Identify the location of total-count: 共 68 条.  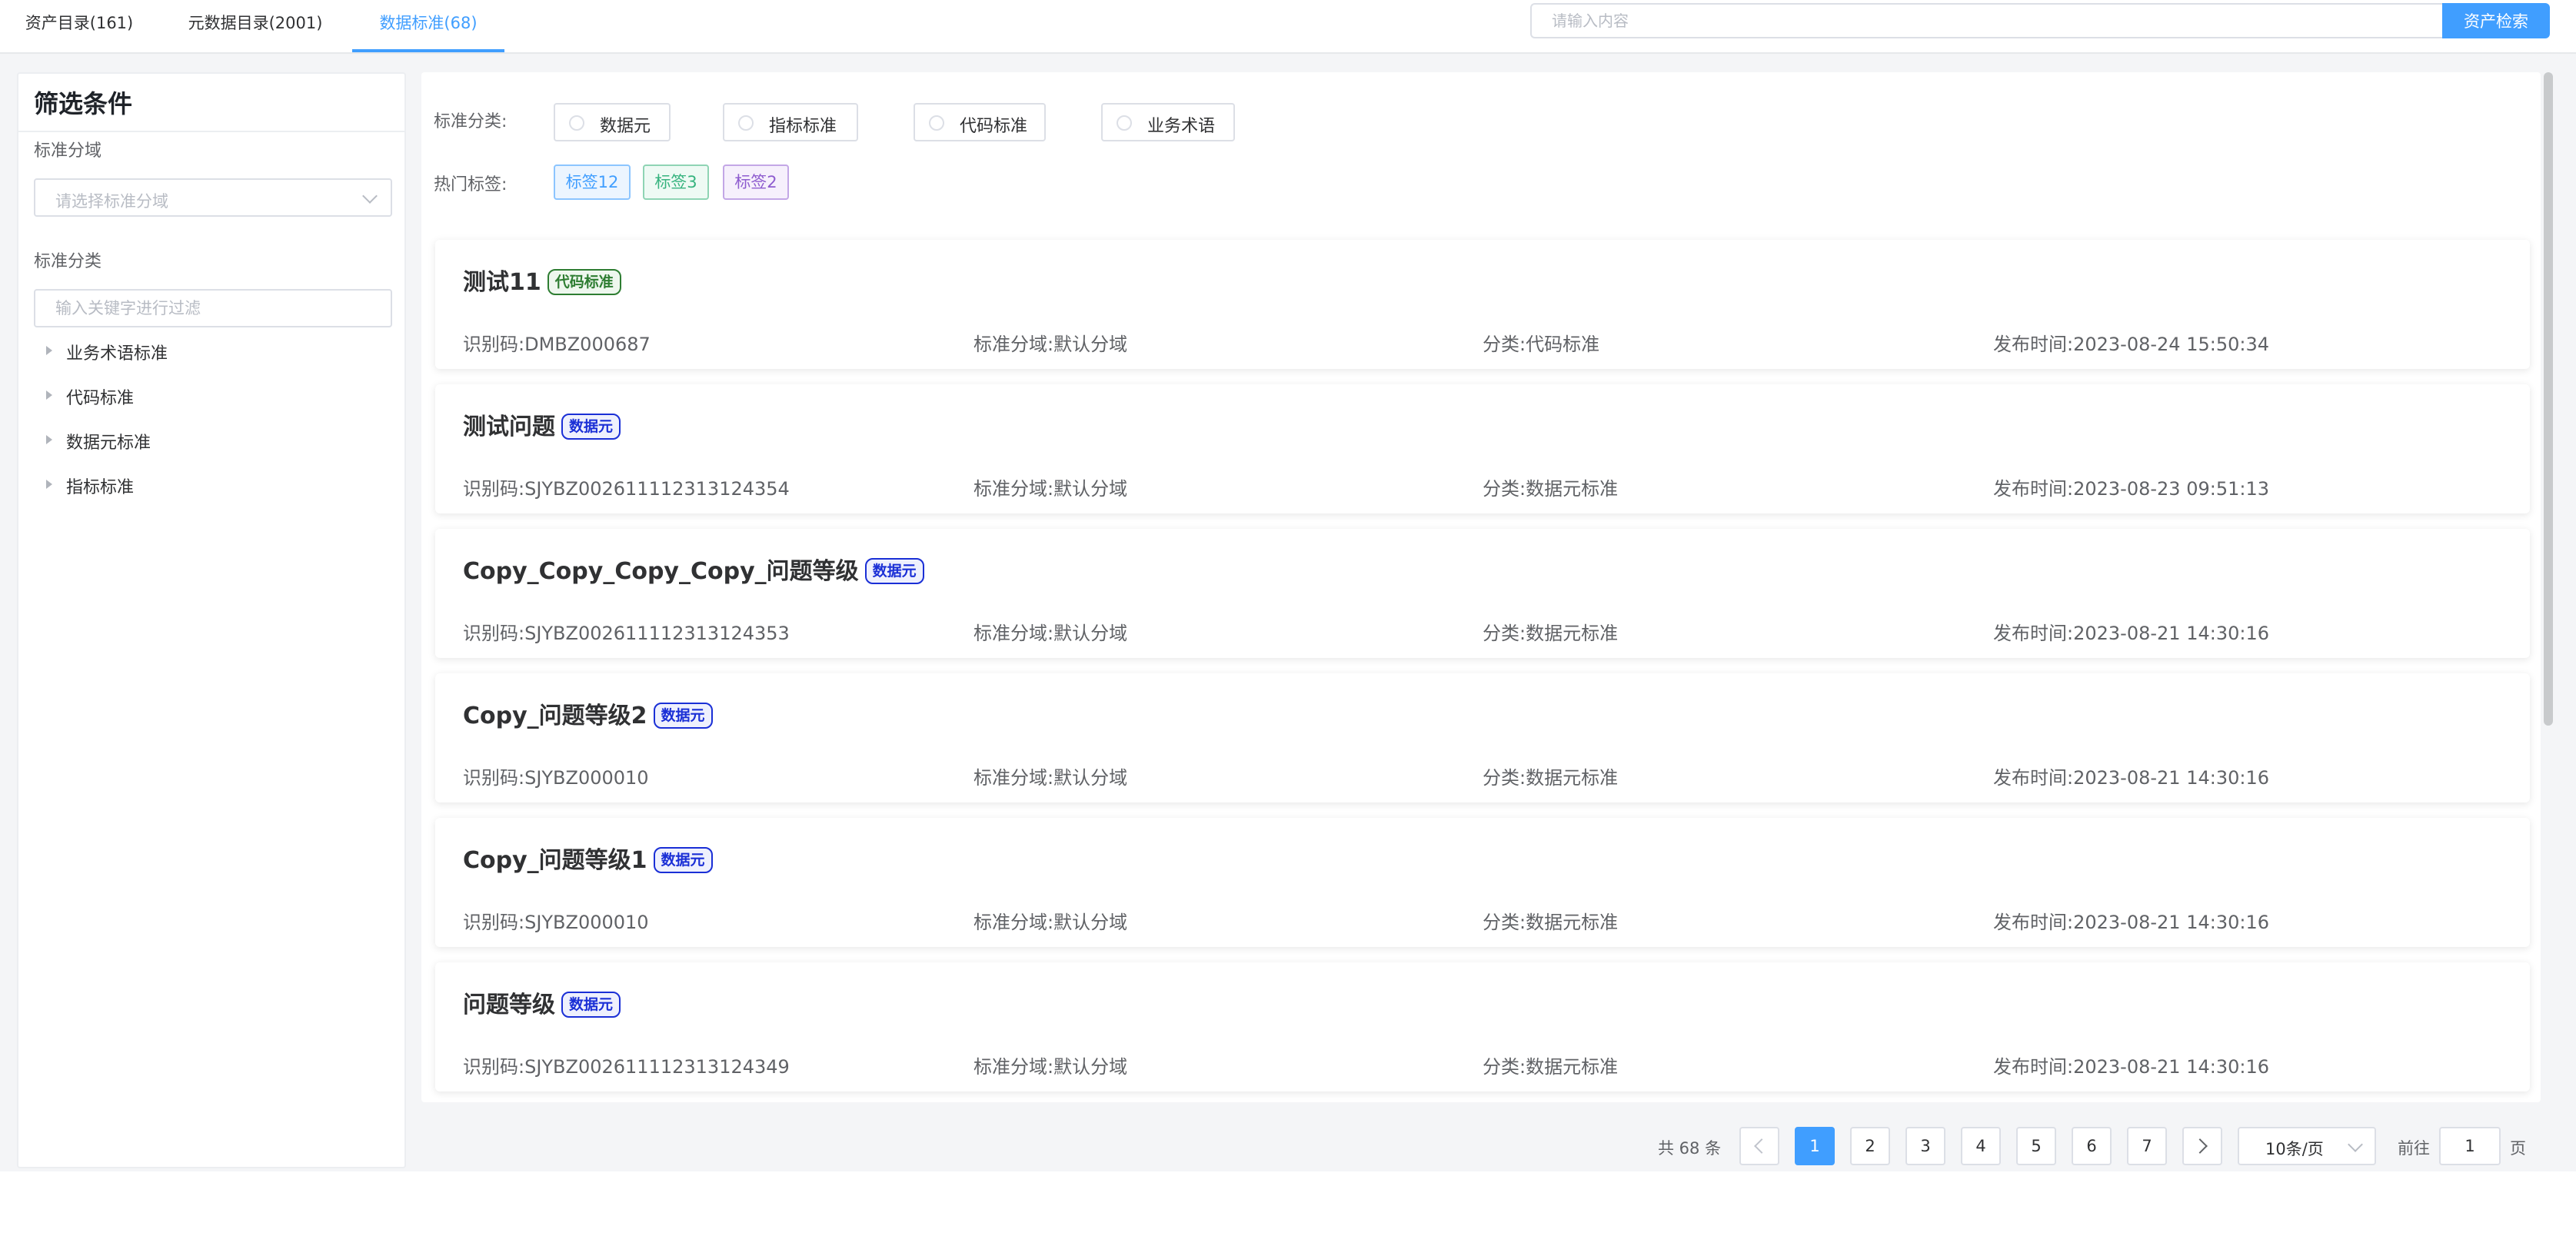
(1690, 1148).